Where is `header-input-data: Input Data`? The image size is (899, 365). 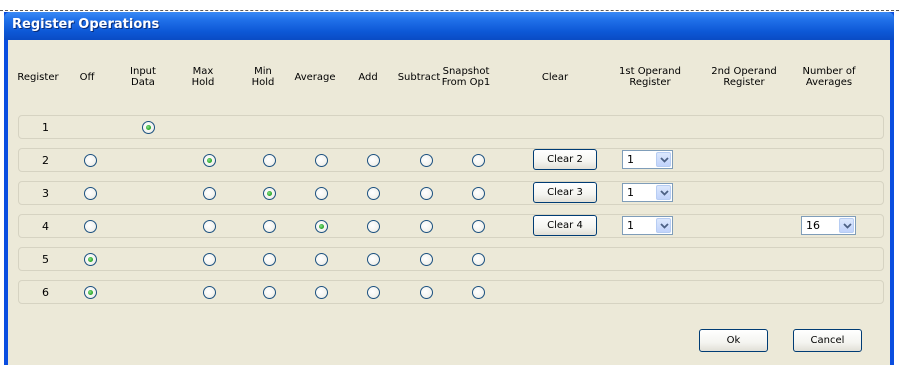
header-input-data: Input Data is located at coordinates (143, 77).